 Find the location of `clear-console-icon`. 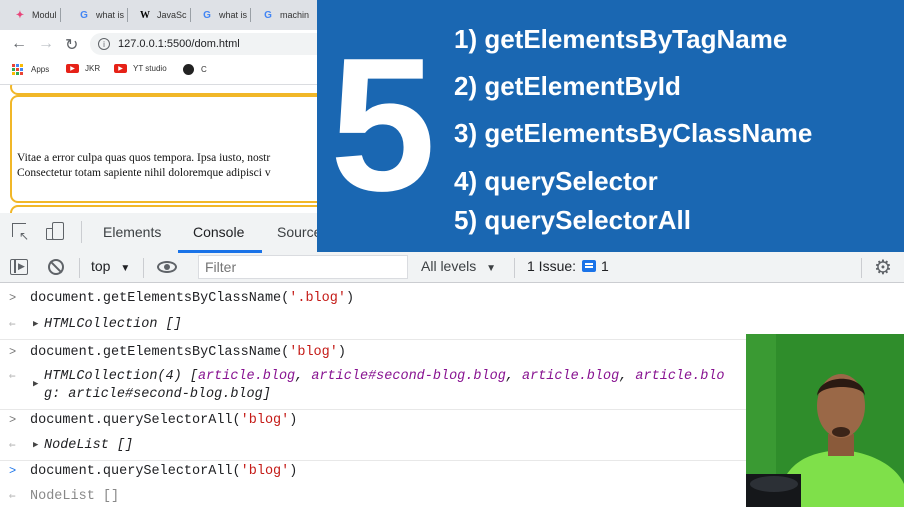

clear-console-icon is located at coordinates (56, 267).